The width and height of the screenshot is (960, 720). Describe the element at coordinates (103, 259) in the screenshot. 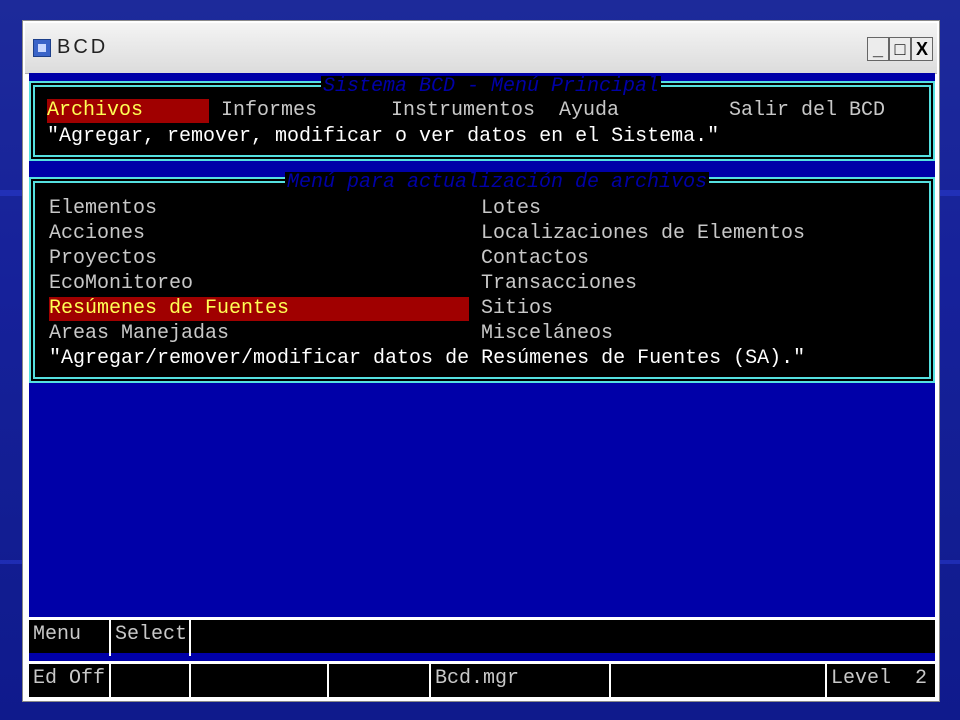

I see `submenu-item-proyectos: Proyectos` at that location.